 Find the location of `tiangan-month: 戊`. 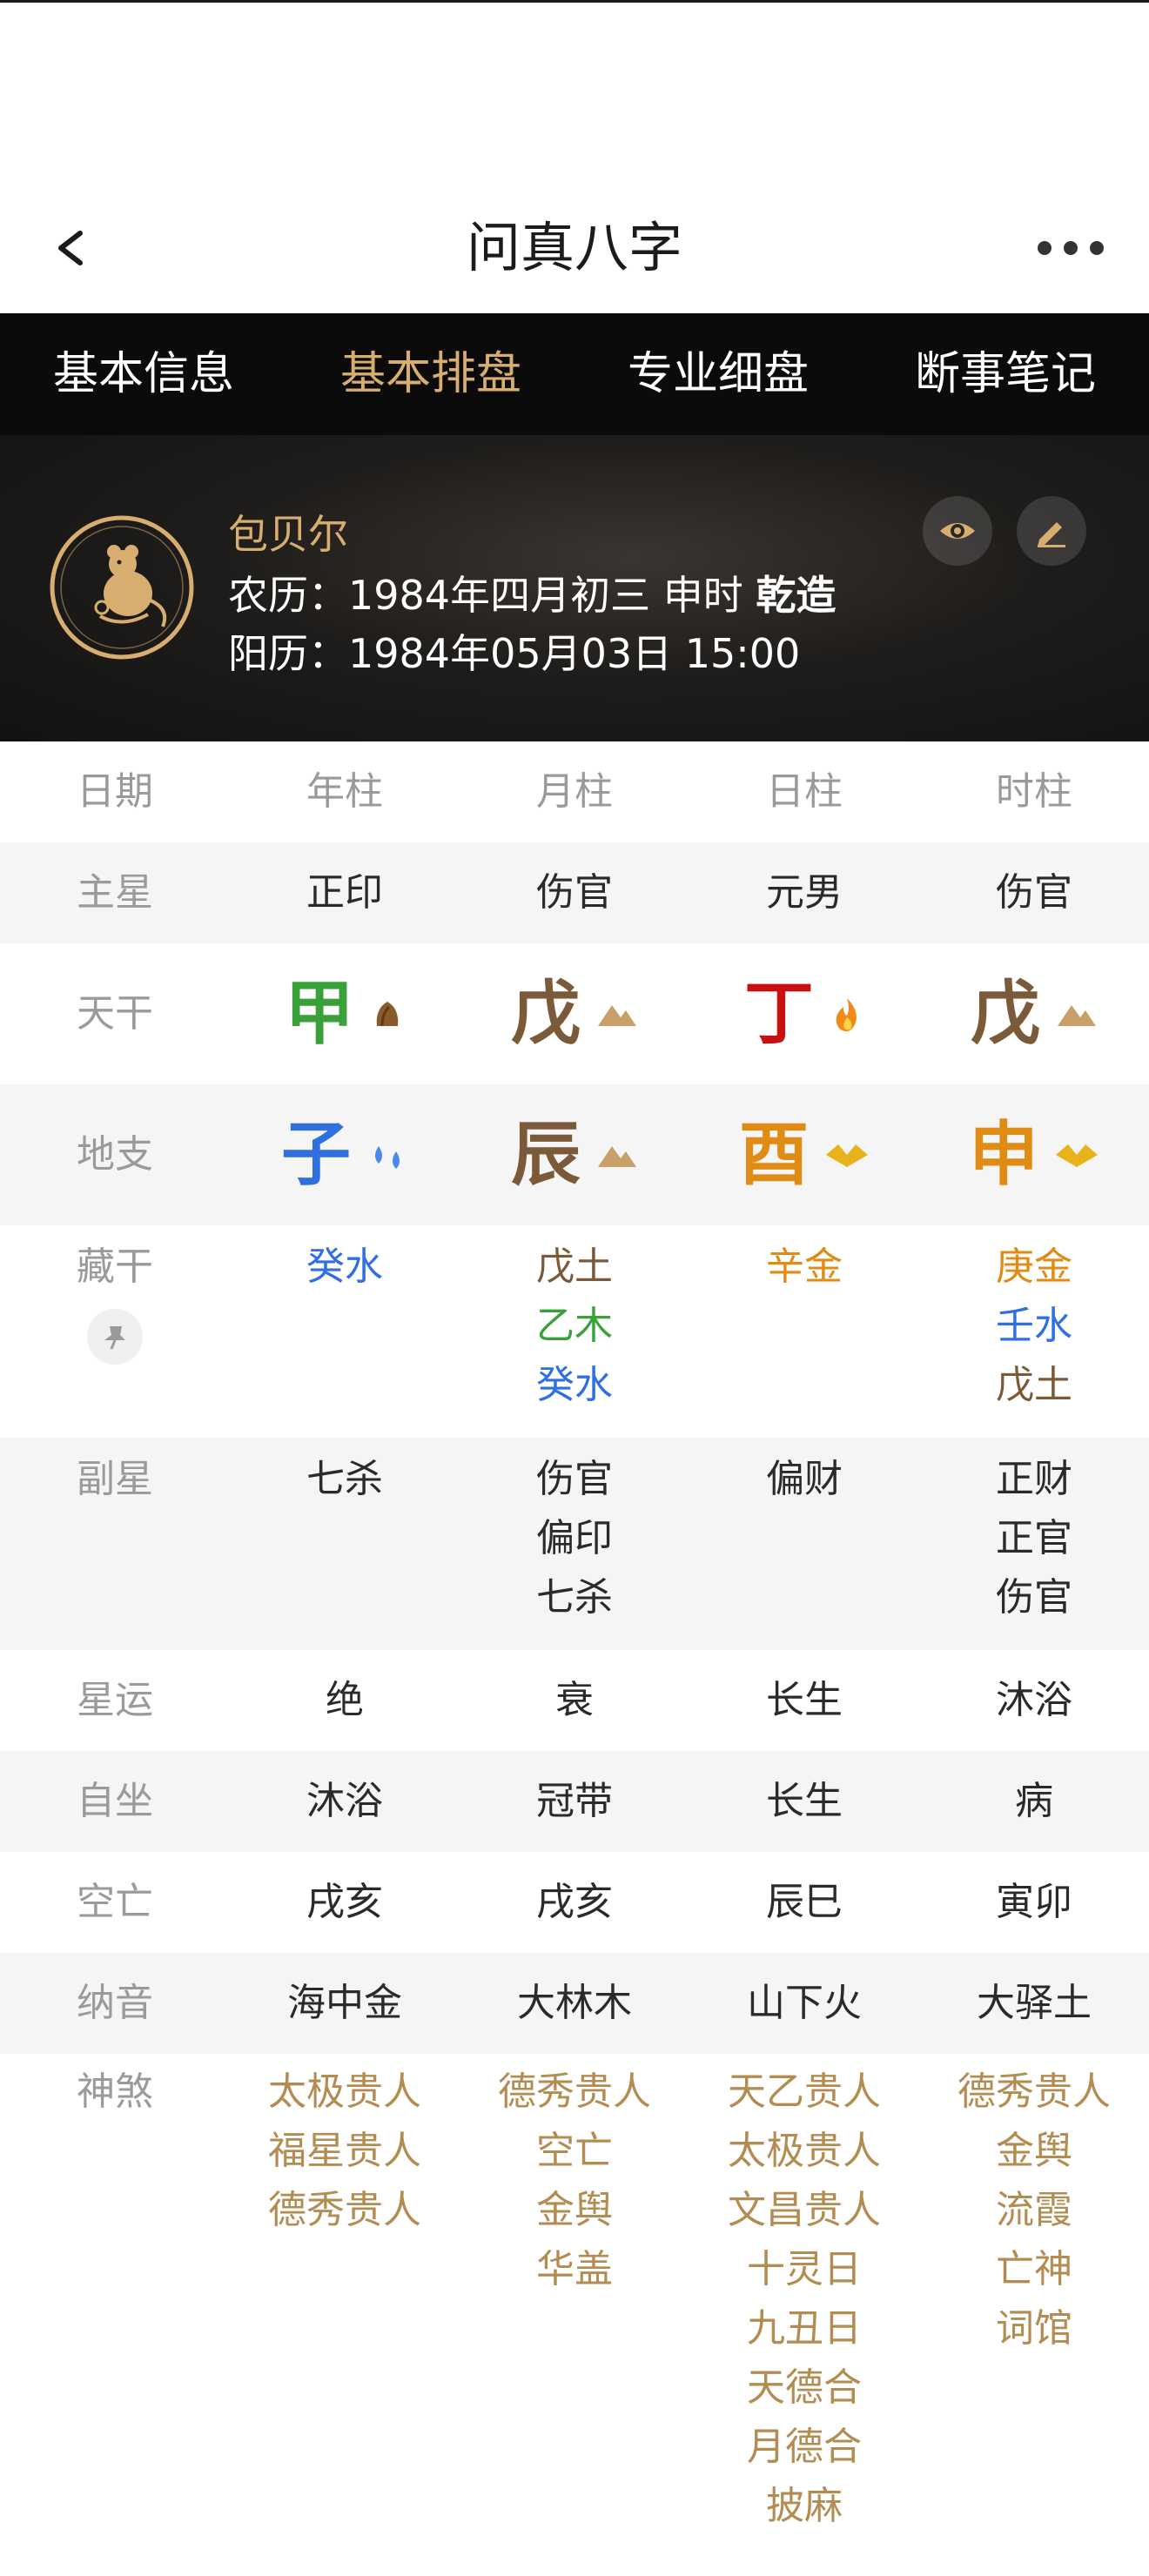

tiangan-month: 戊 is located at coordinates (574, 1014).